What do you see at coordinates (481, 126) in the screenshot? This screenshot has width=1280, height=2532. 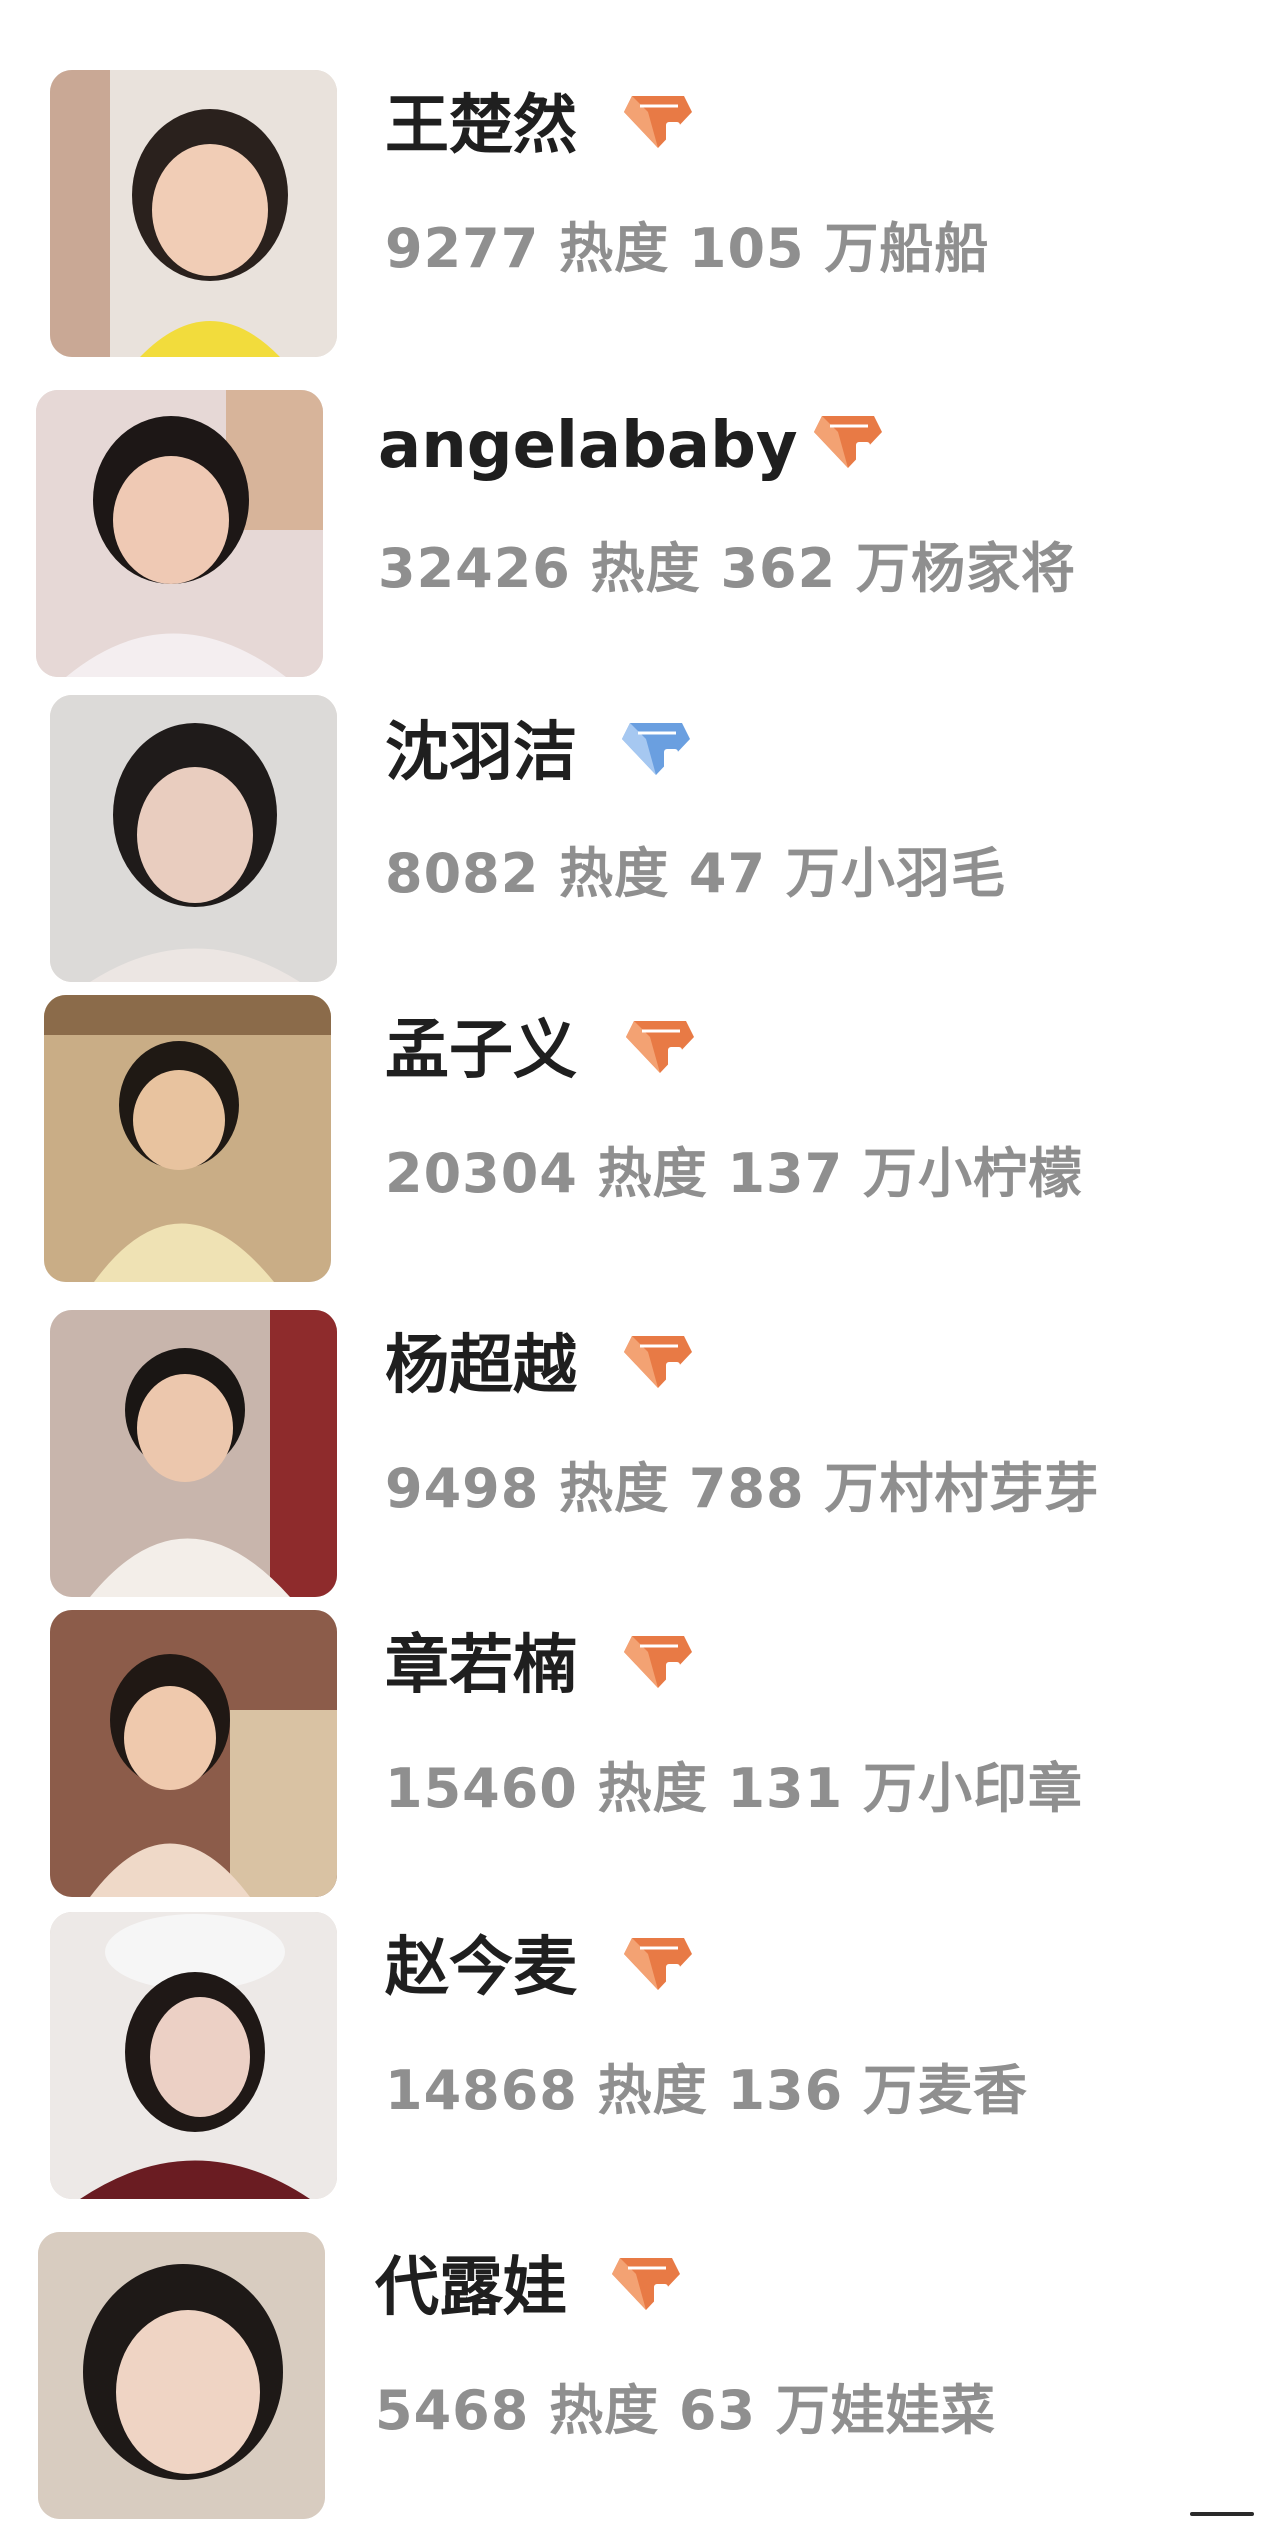 I see `user-name: 王楚然` at bounding box center [481, 126].